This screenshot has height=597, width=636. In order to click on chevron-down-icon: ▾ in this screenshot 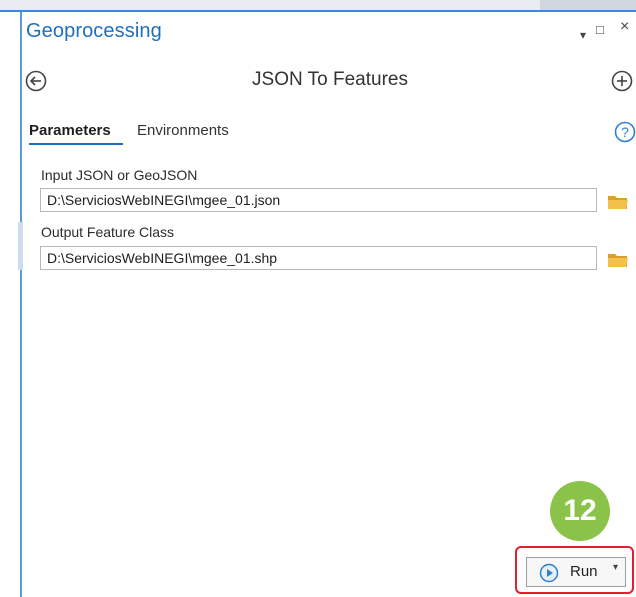, I will do `click(615, 567)`.